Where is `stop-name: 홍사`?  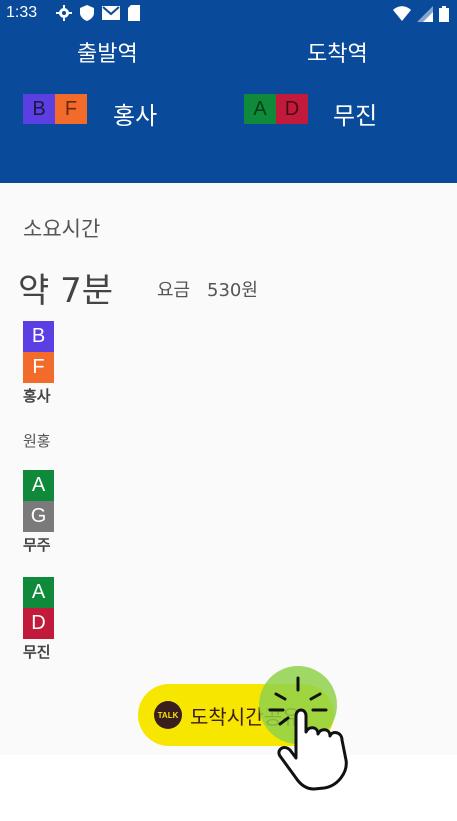
stop-name: 홍사 is located at coordinates (37, 396).